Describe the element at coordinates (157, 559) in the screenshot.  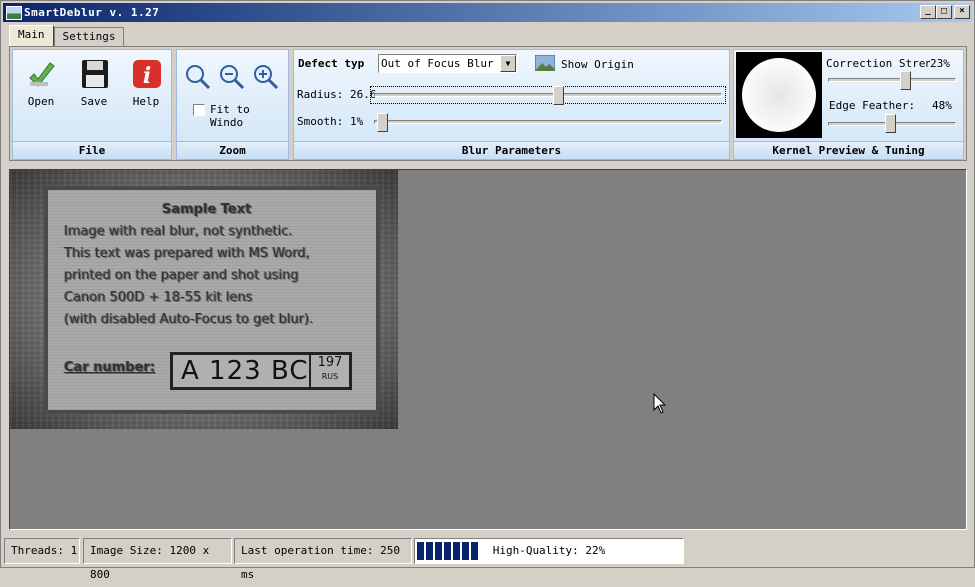
I see `image-size-status: Image Size: 1200 x 800` at that location.